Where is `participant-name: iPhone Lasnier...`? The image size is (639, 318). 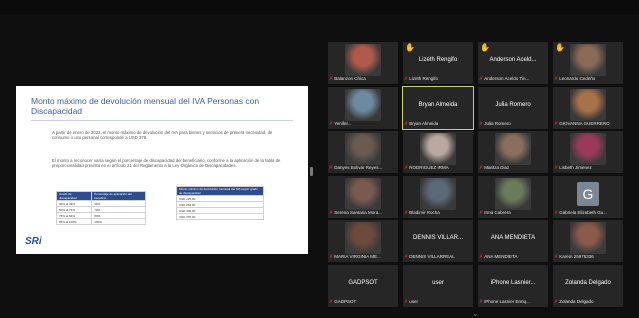 participant-name: iPhone Lasnier... is located at coordinates (513, 282).